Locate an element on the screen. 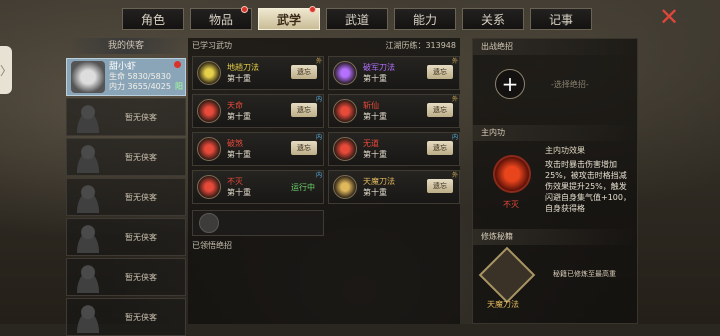  skill-name: 破军刀法 is located at coordinates (379, 67).